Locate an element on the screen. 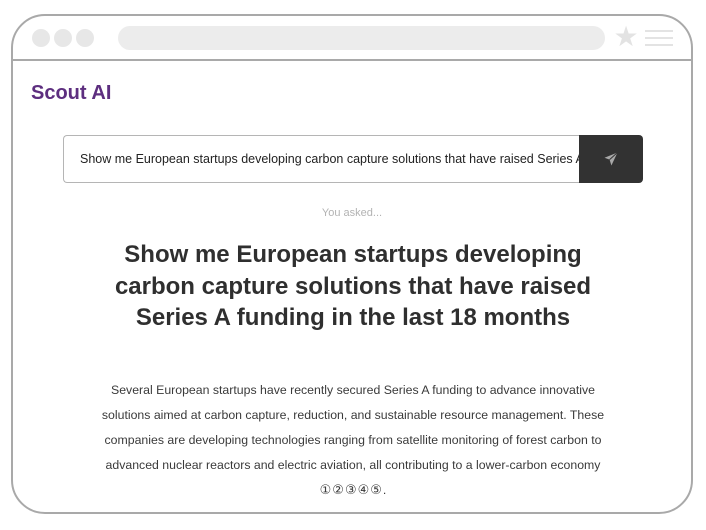  window-maximize-button is located at coordinates (85, 38).